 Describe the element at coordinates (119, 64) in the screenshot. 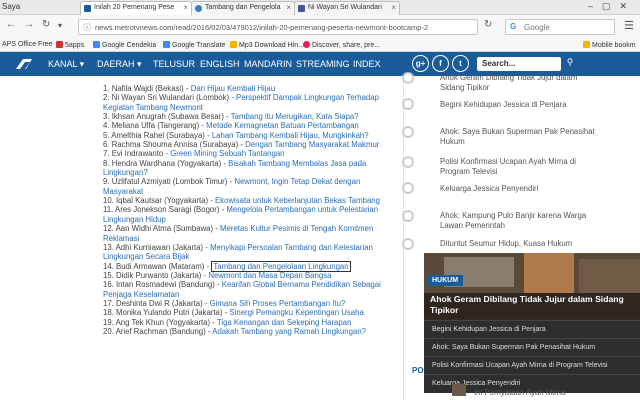

I see `nav-daerah: DAERAH ▾` at that location.